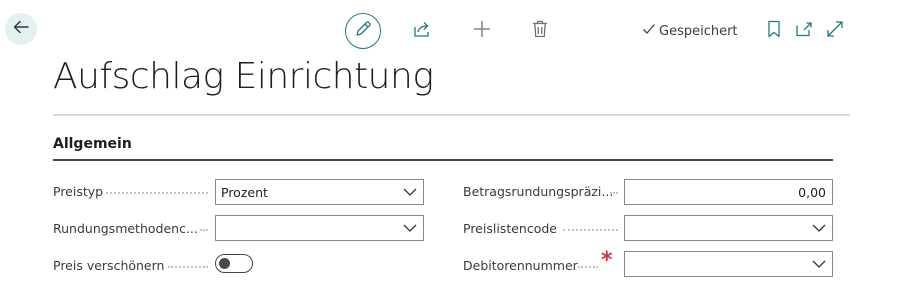  Describe the element at coordinates (234, 263) in the screenshot. I see `beautify-price-toggle` at that location.